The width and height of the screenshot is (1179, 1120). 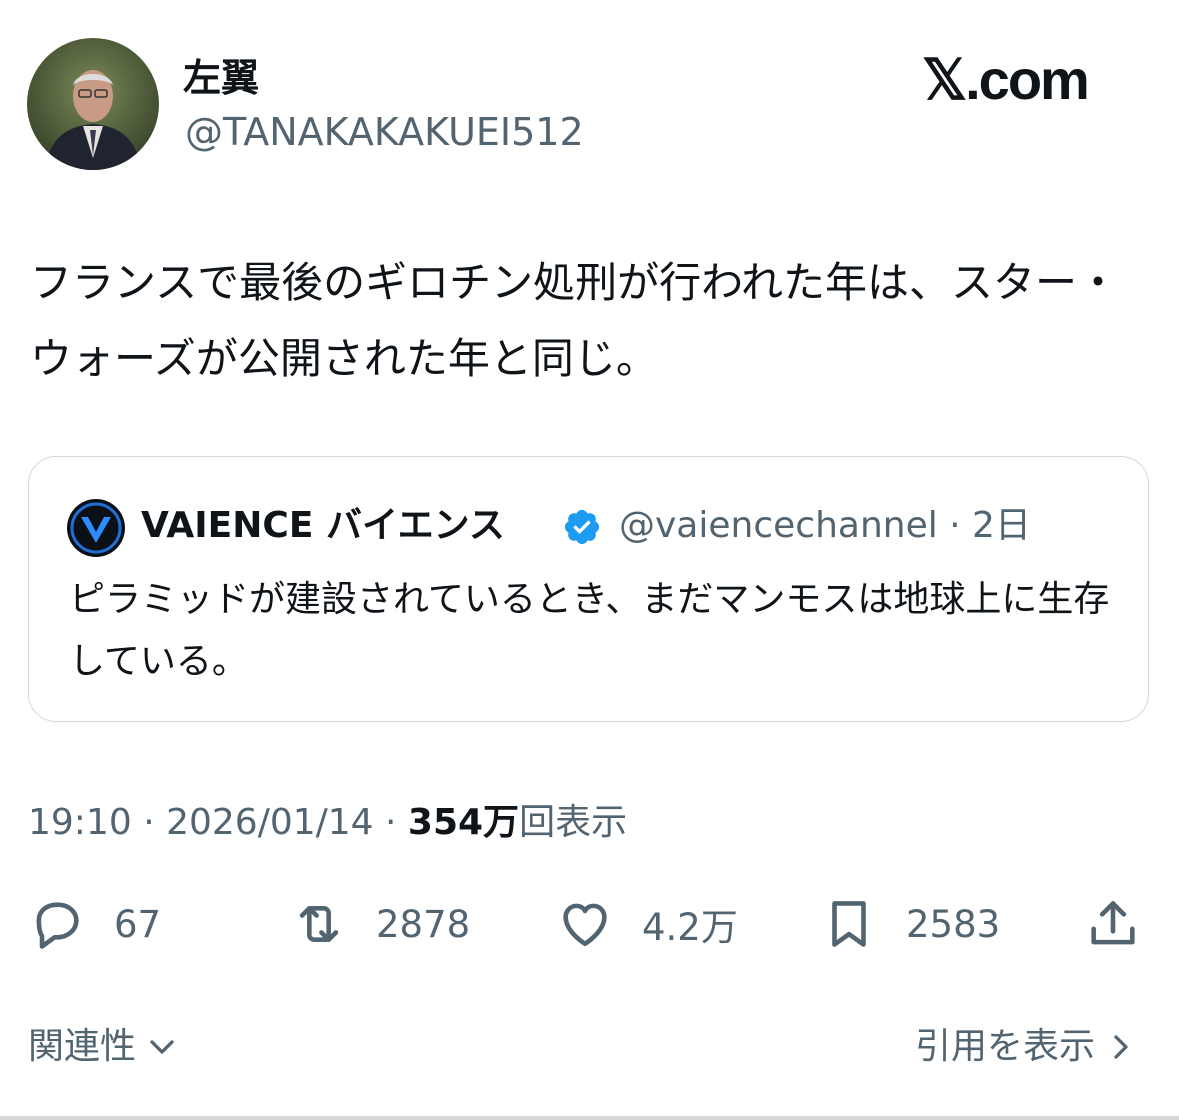 I want to click on author-avatar, so click(x=93, y=104).